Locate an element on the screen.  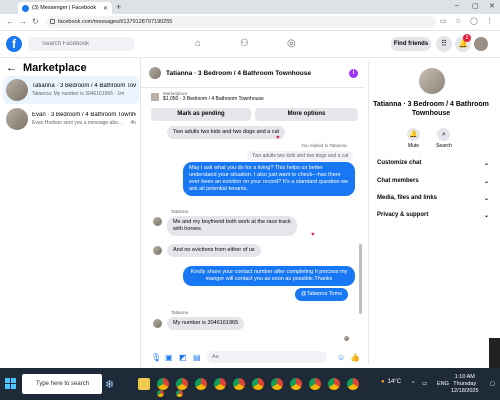
menu-icon: ⋮ is located at coordinates (489, 21).